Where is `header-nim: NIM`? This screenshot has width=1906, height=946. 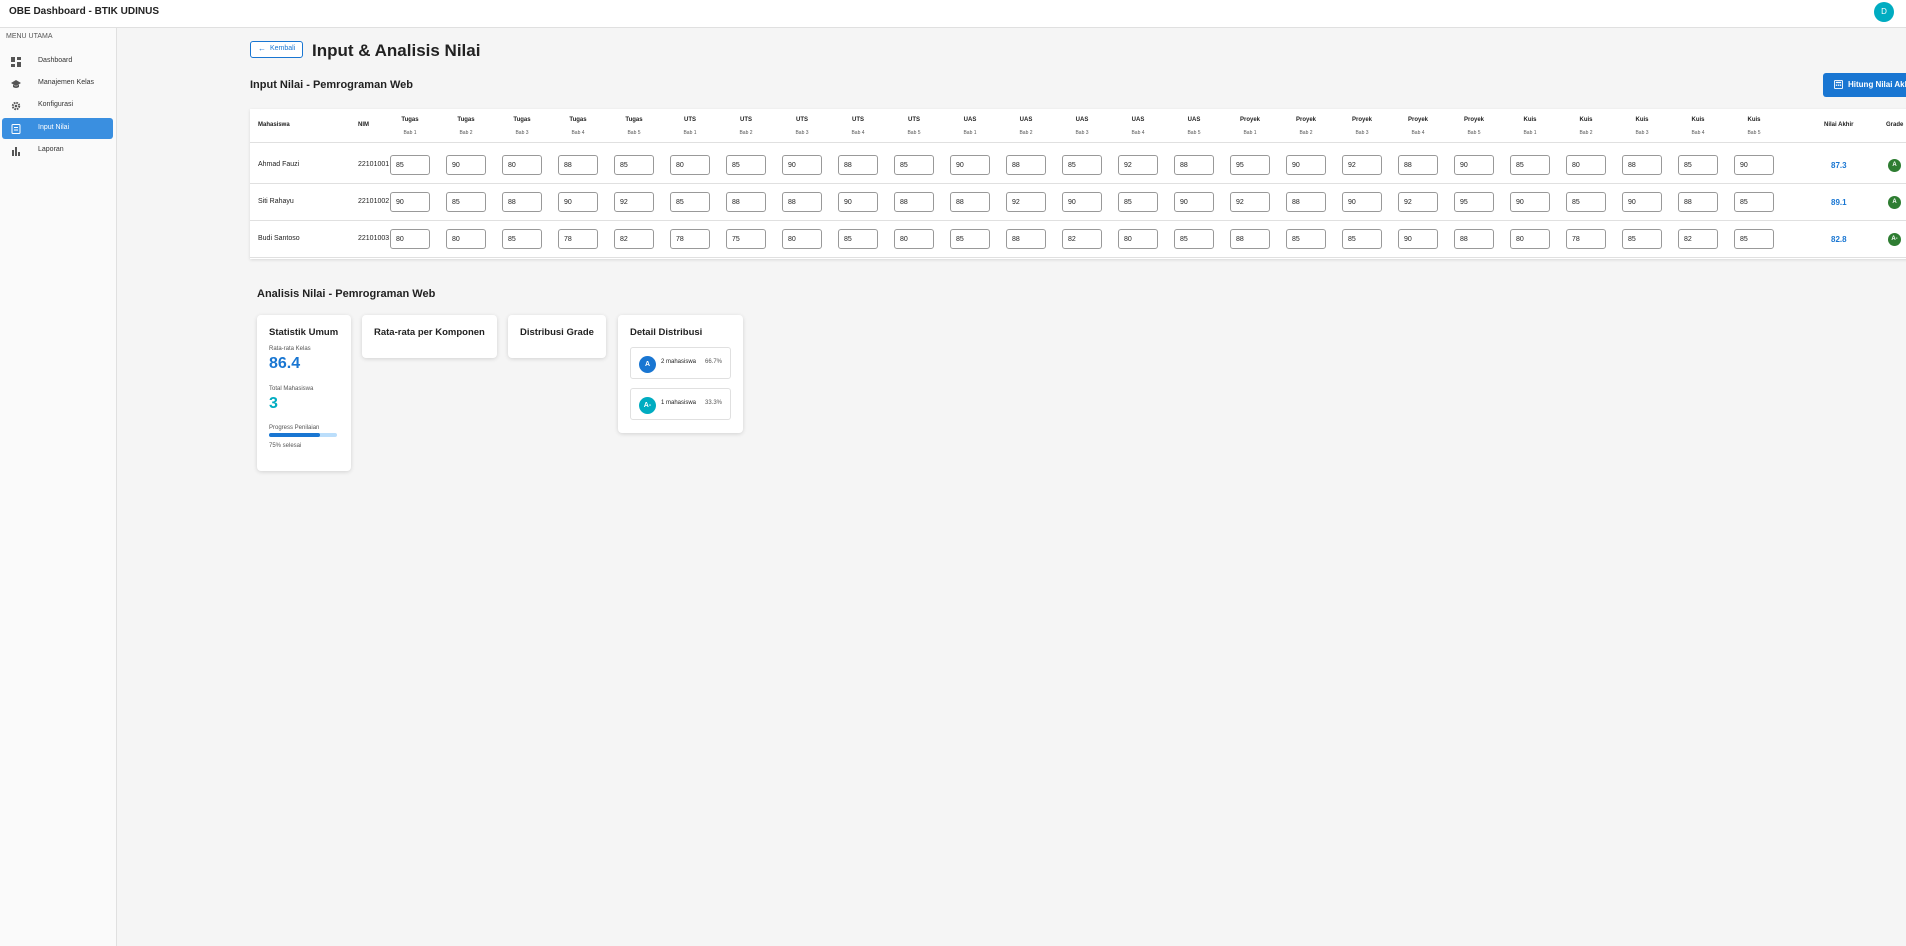
header-nim: NIM is located at coordinates (363, 125).